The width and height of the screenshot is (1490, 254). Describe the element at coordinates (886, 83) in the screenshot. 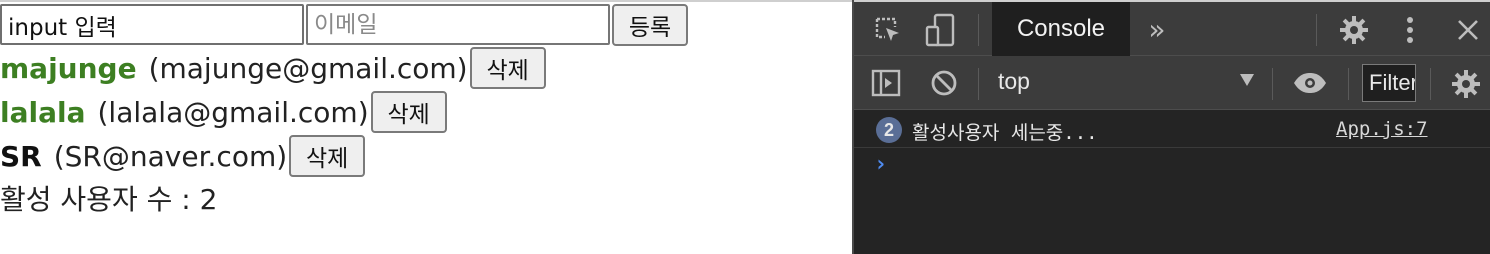

I see `sidebar-toggle-icon` at that location.